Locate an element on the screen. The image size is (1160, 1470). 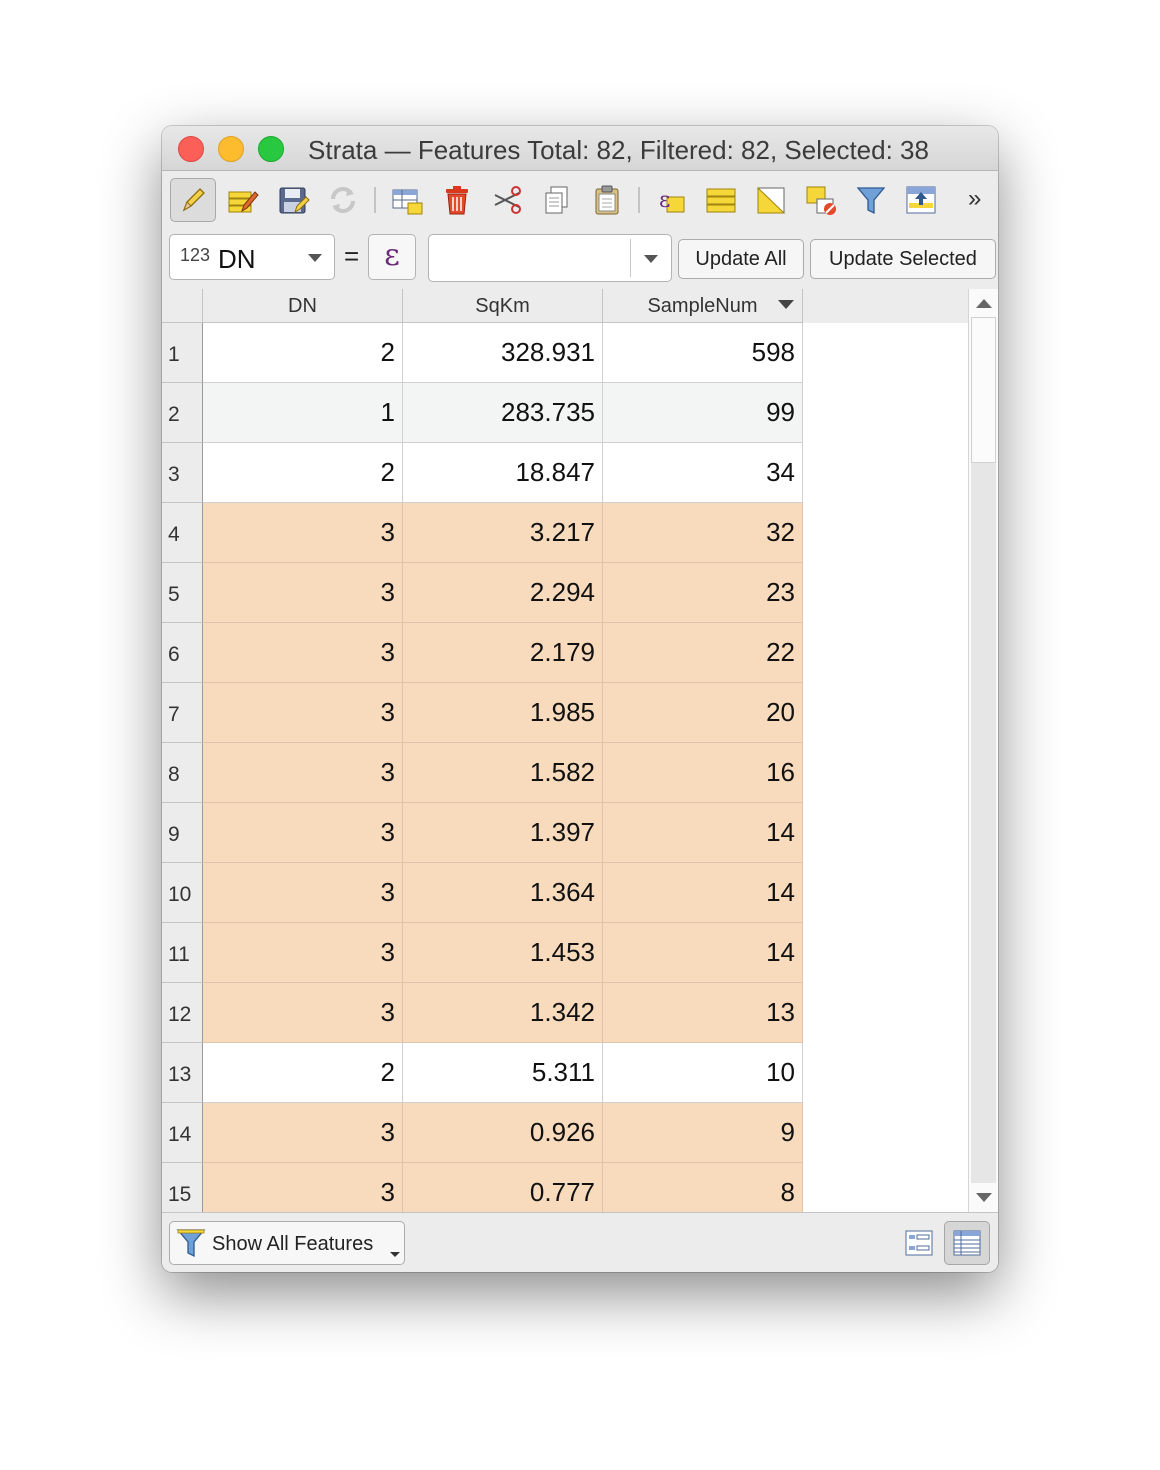
cell-samplenum: 34 is located at coordinates (703, 473).